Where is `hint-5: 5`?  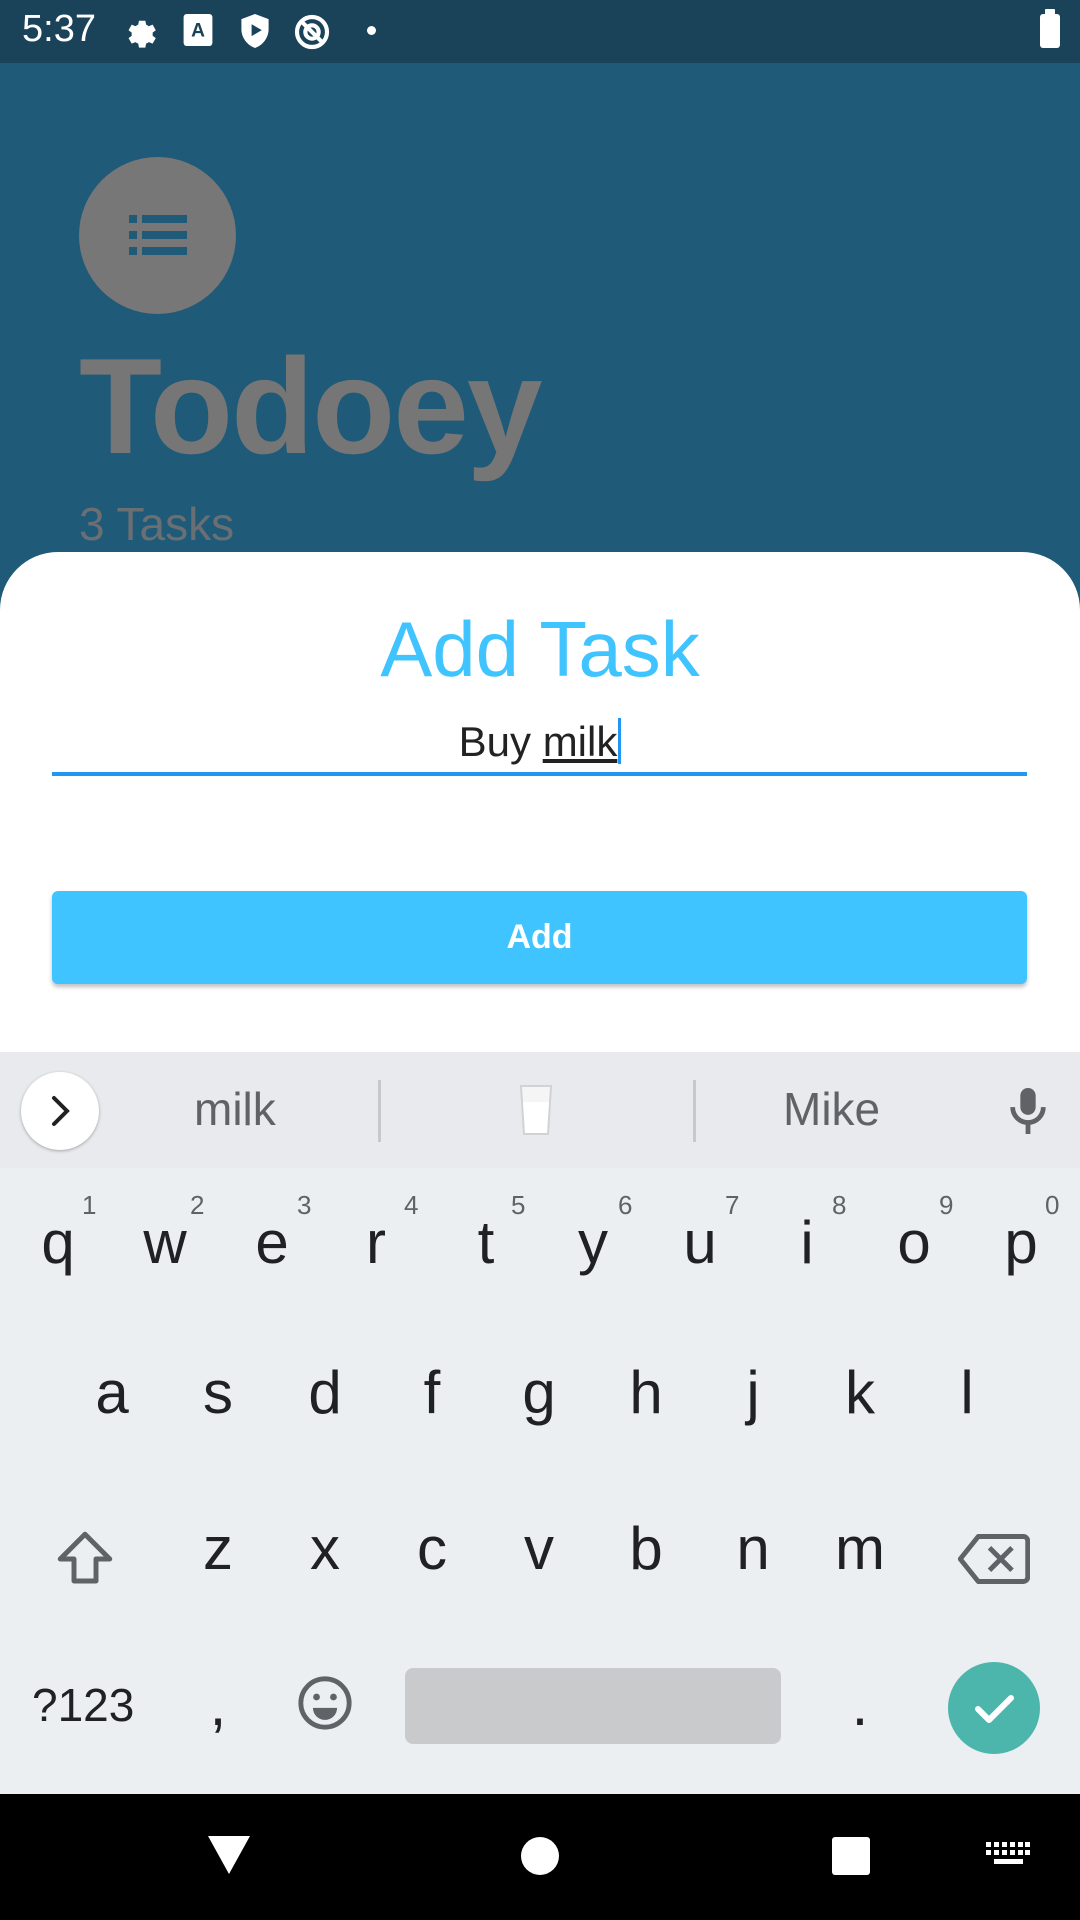 hint-5: 5 is located at coordinates (518, 1205).